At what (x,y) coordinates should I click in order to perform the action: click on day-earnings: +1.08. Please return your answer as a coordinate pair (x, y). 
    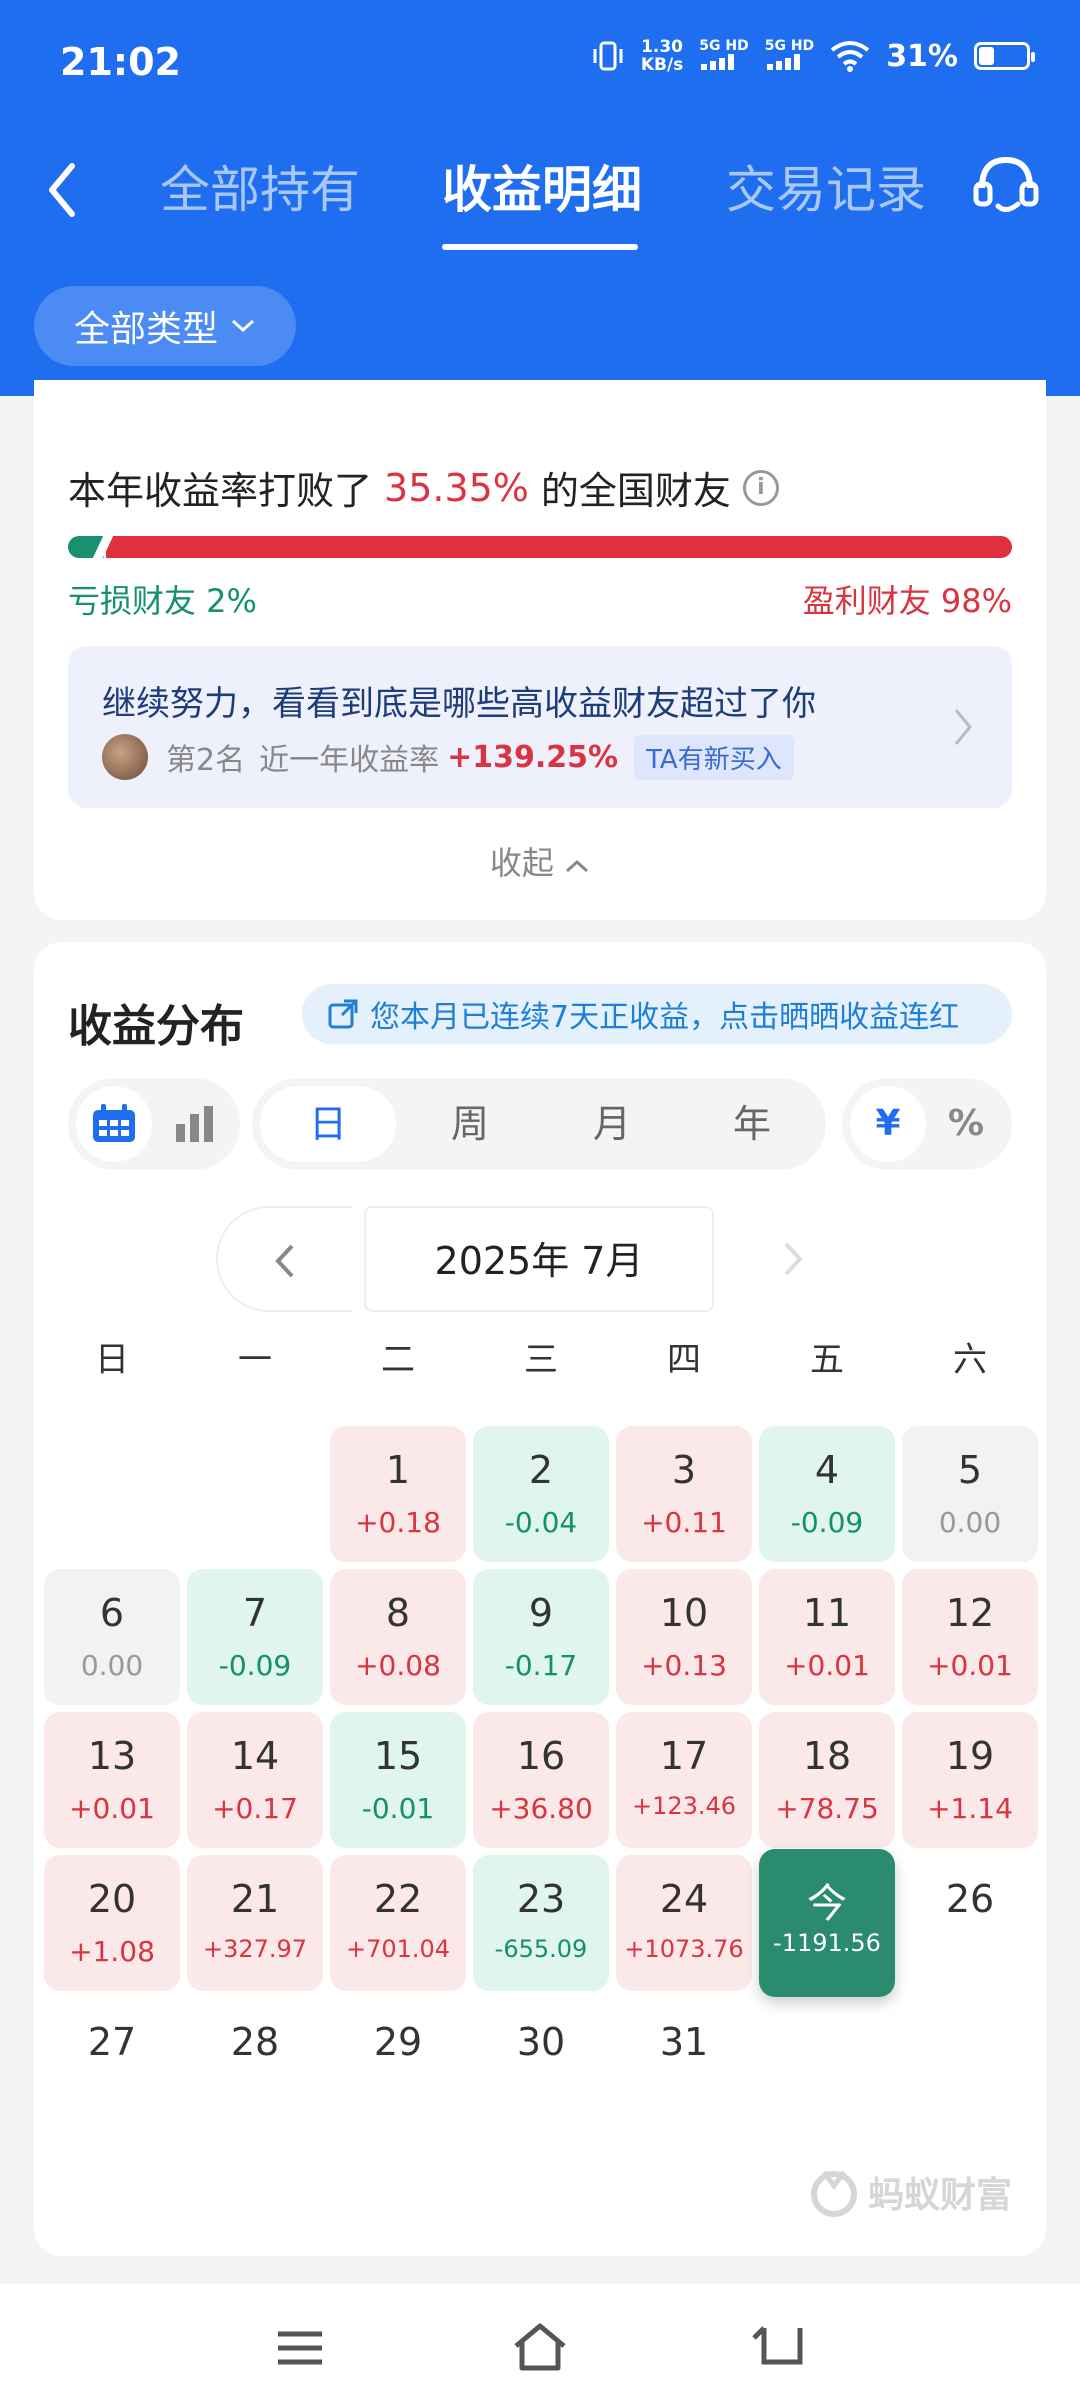
    Looking at the image, I should click on (112, 1951).